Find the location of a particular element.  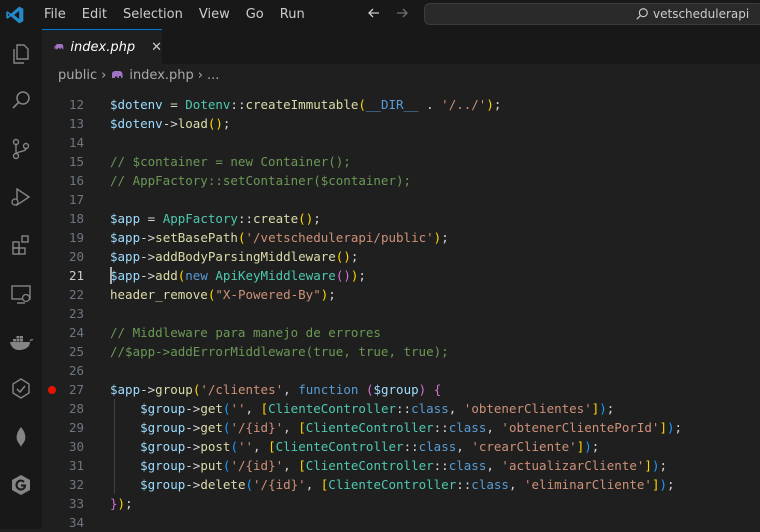

breadcrumb-folder: public is located at coordinates (77, 75).